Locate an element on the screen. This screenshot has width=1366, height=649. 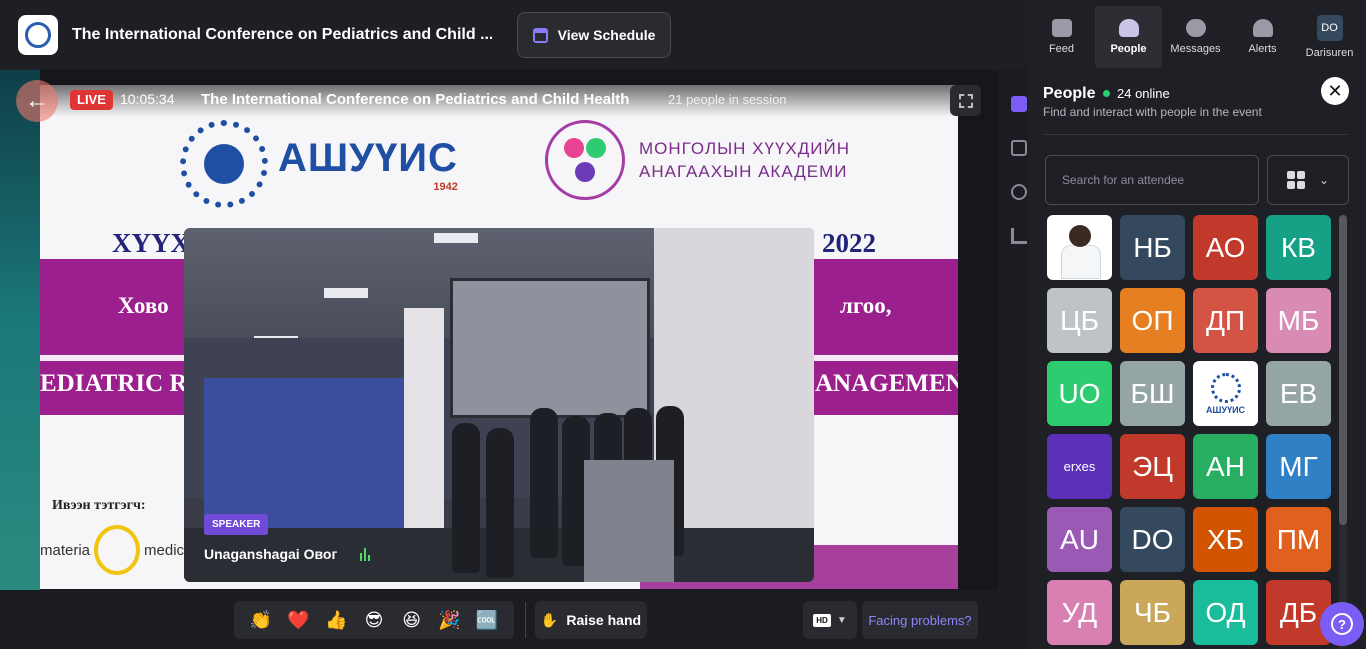
attendee-logo-avatar: АШУҮИС is located at coordinates (1225, 393).